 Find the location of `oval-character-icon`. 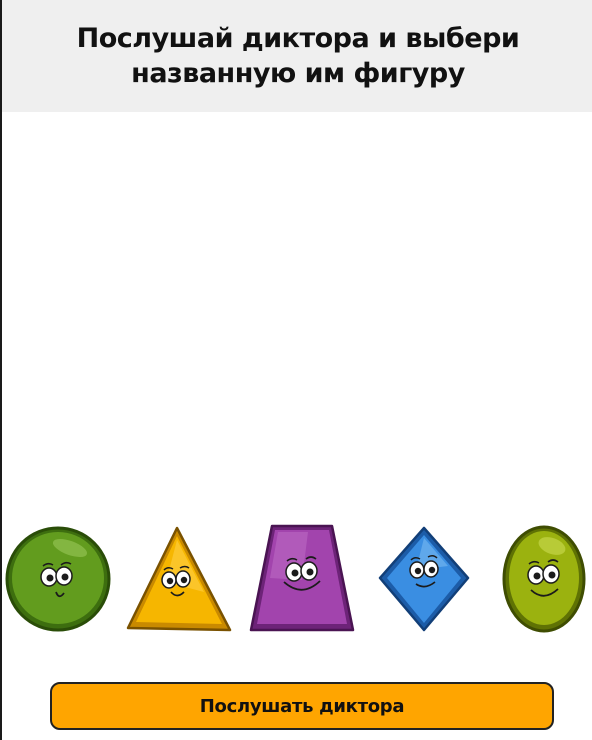

oval-character-icon is located at coordinates (544, 579).